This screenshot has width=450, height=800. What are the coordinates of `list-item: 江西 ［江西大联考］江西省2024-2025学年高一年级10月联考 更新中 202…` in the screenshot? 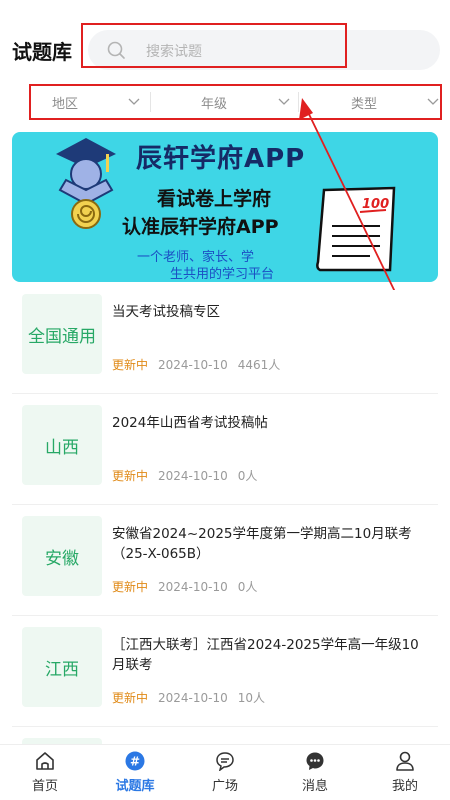 It's located at (225, 675).